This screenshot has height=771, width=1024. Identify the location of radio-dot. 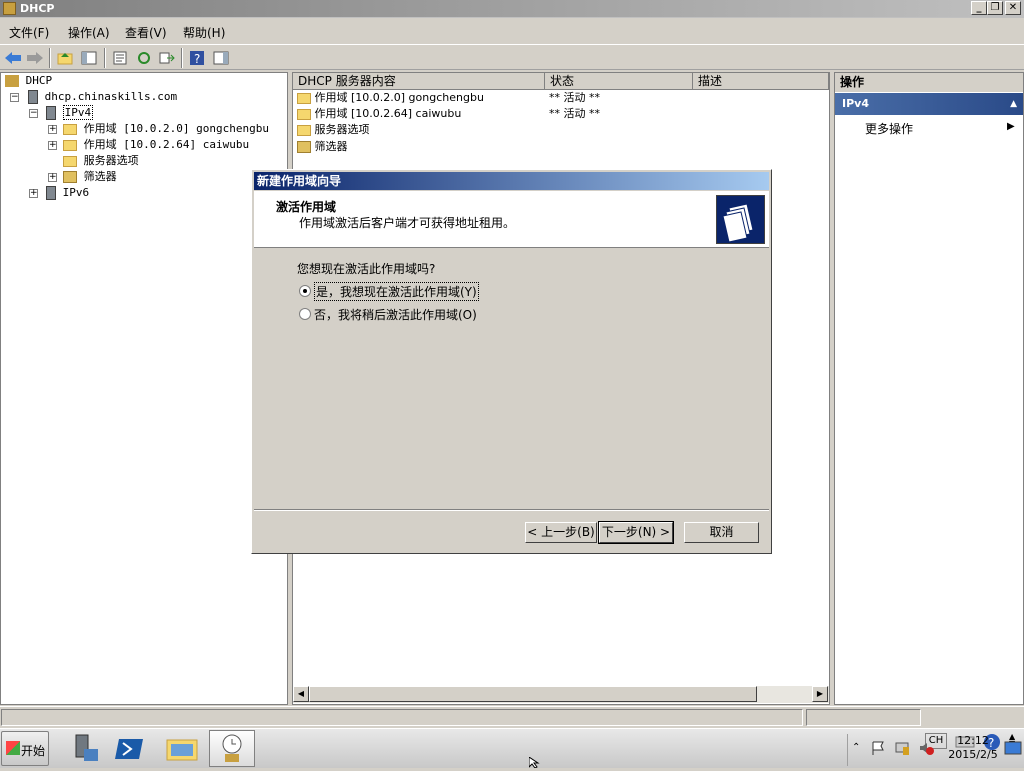
(305, 291).